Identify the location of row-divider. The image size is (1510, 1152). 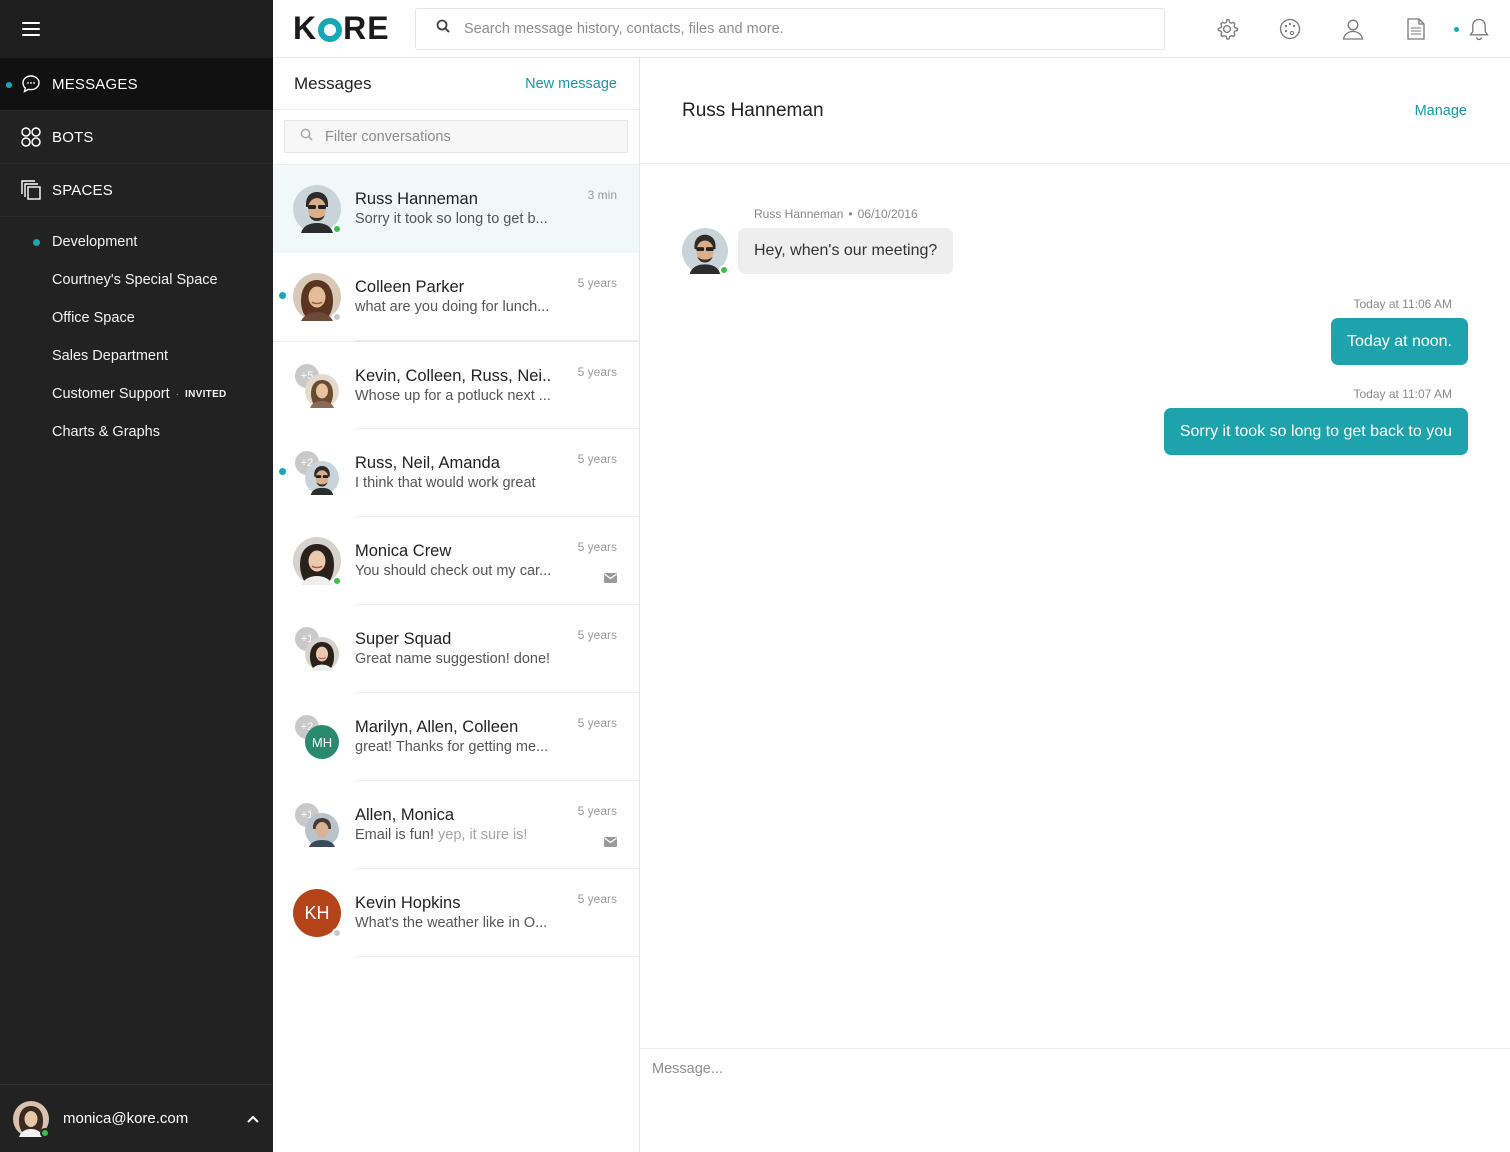
(497, 956).